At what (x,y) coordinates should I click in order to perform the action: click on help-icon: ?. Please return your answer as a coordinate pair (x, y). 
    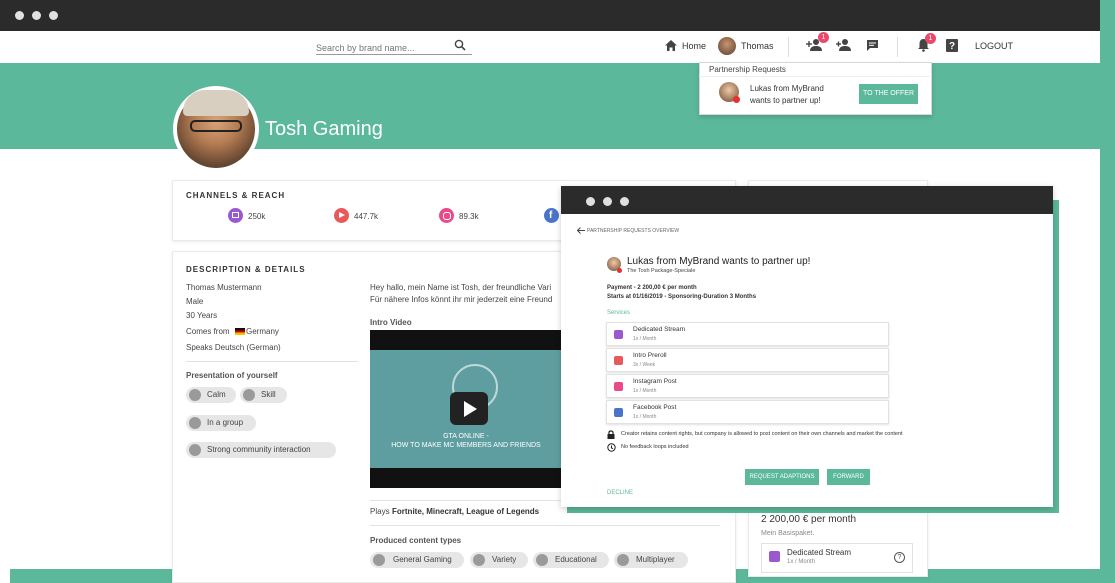
    Looking at the image, I should click on (952, 45).